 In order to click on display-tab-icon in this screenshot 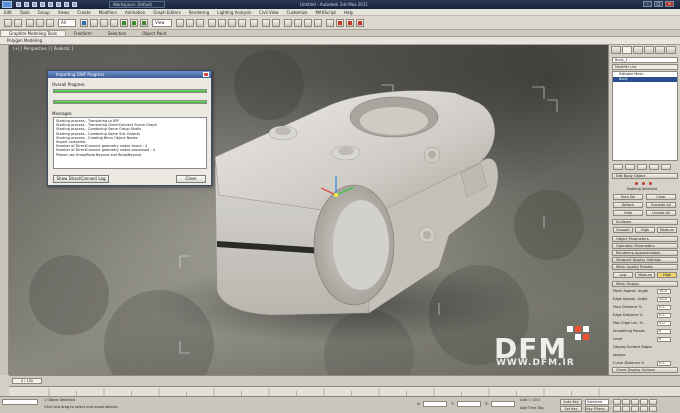, I will do `click(660, 50)`.